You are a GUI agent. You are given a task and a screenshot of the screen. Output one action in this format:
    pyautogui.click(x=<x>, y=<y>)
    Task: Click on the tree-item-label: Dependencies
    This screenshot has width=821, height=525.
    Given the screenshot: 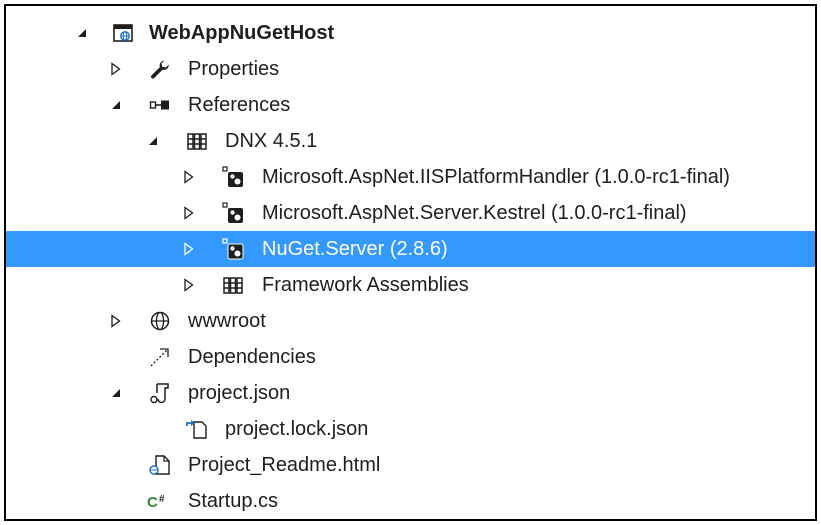 What is the action you would take?
    pyautogui.click(x=252, y=357)
    